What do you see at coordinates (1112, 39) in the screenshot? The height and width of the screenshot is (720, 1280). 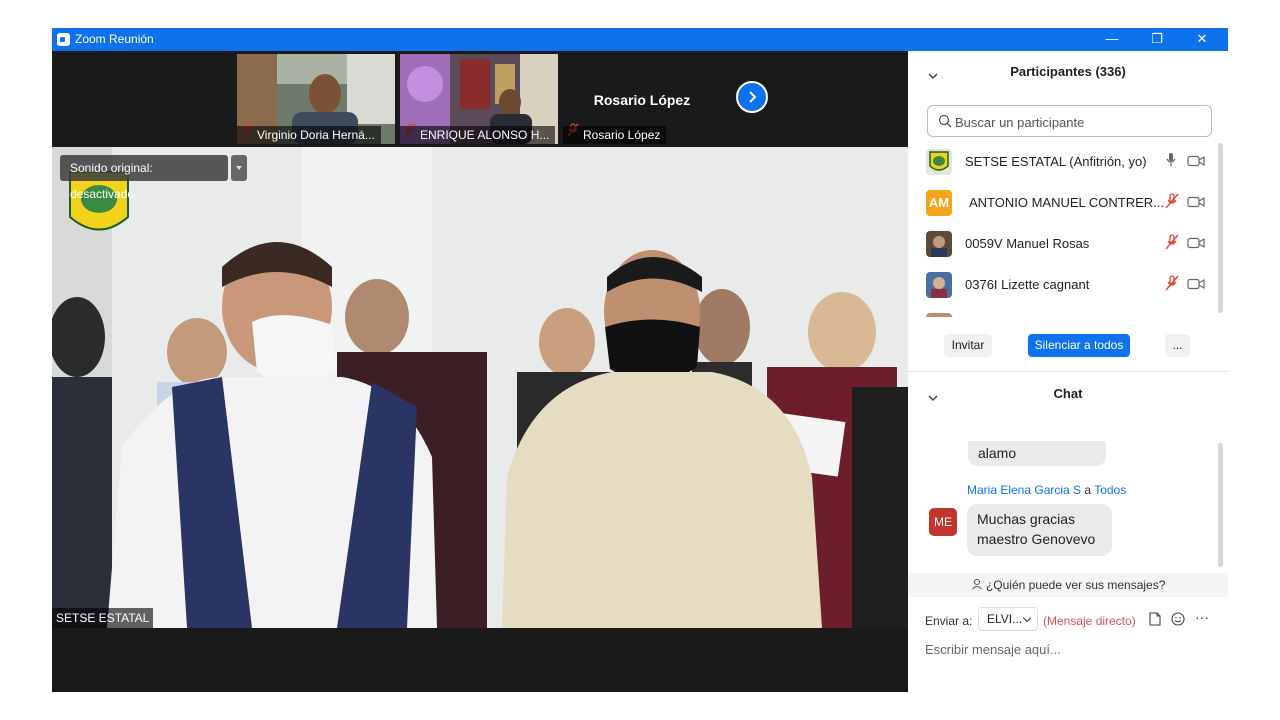 I see `minimize-button: —` at bounding box center [1112, 39].